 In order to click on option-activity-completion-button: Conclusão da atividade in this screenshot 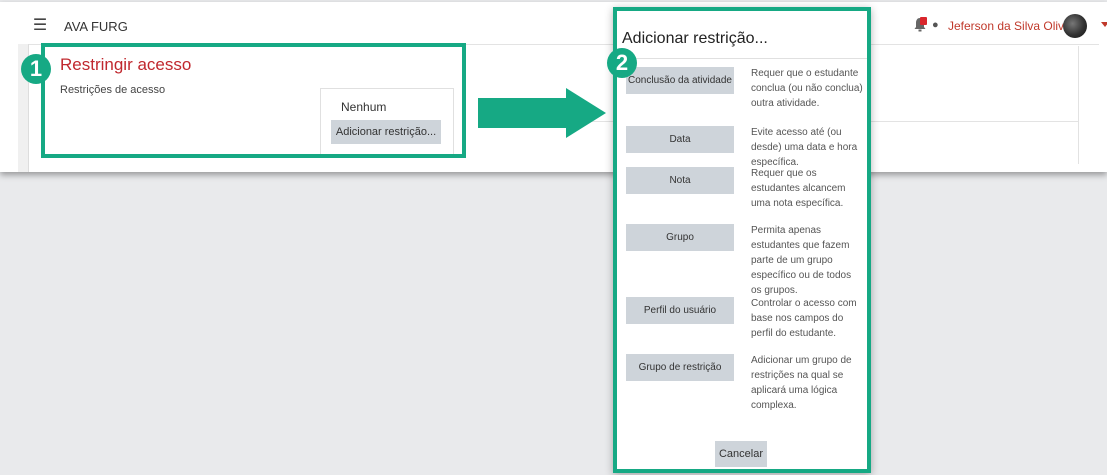, I will do `click(680, 80)`.